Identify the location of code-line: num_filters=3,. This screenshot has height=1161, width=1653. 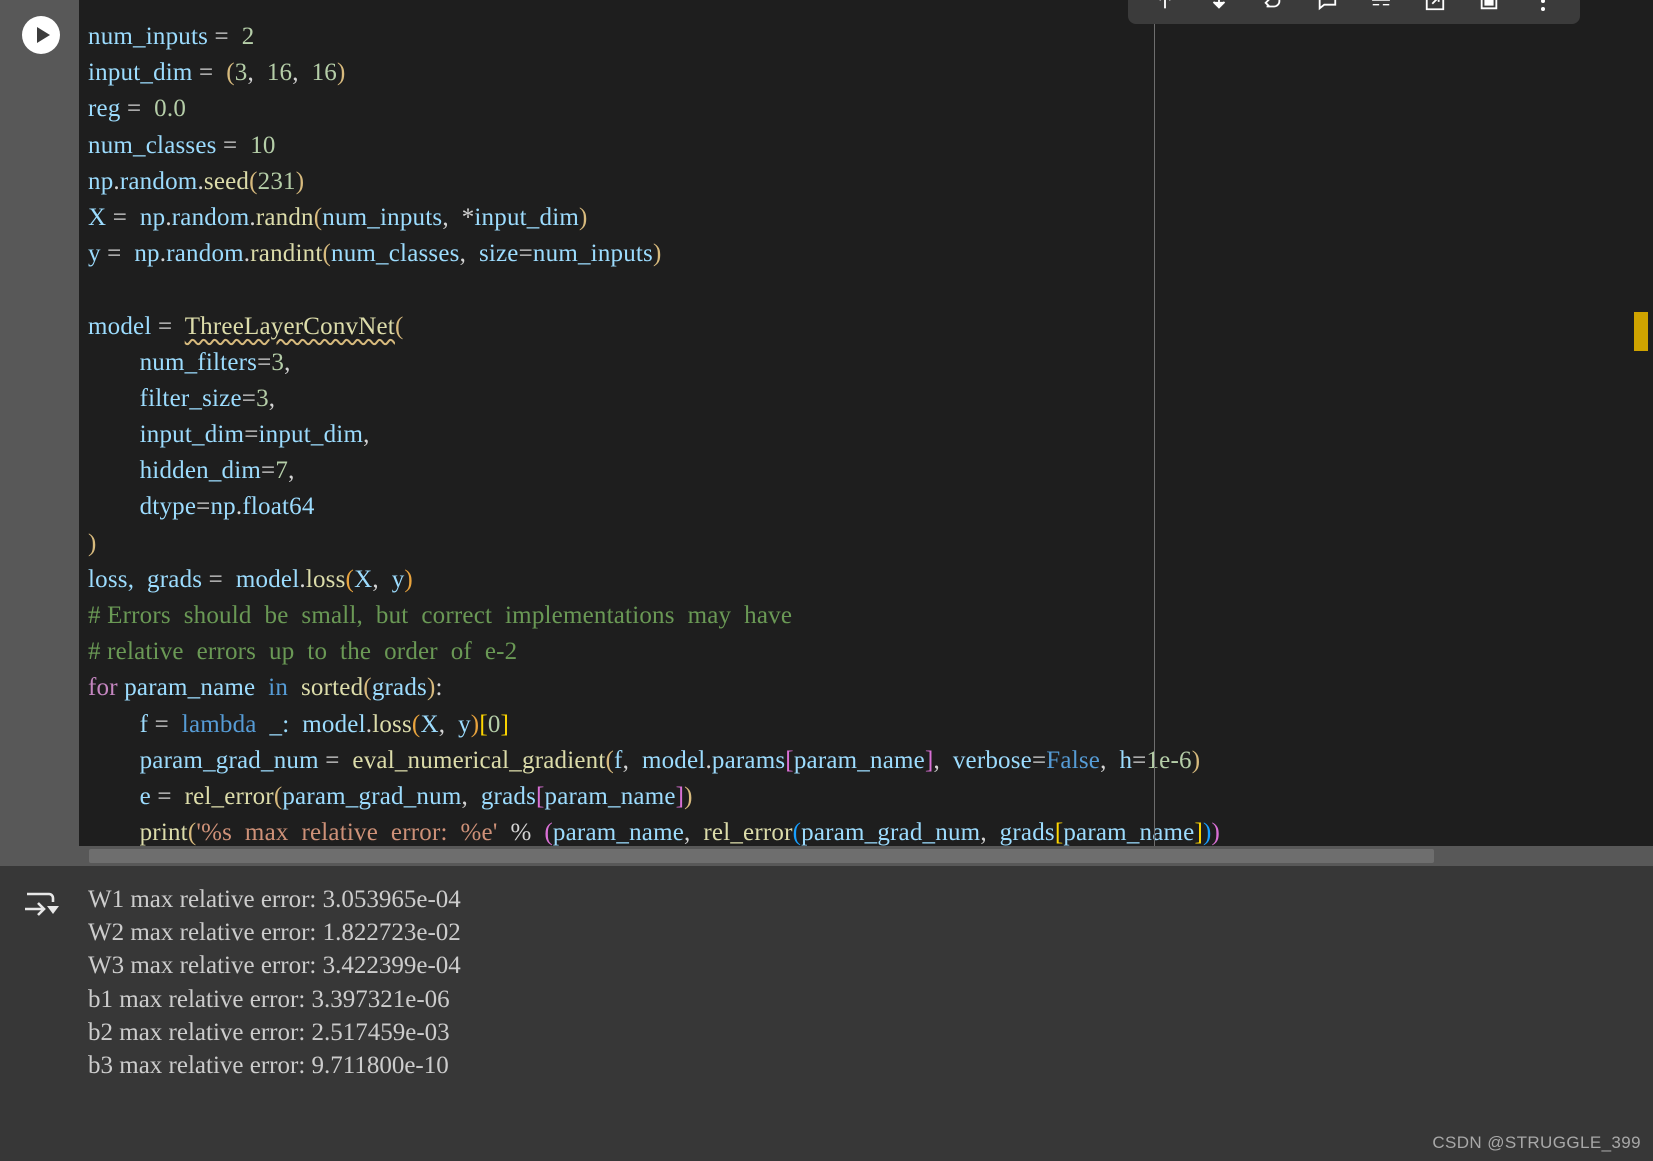
(654, 363).